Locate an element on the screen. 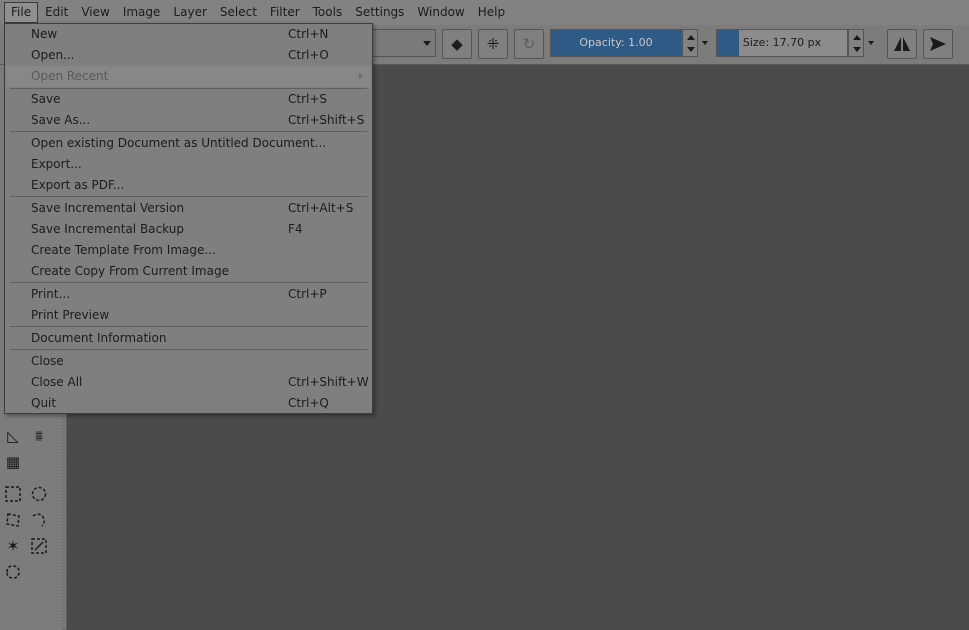  grid-tool: ▦ is located at coordinates (13, 462).